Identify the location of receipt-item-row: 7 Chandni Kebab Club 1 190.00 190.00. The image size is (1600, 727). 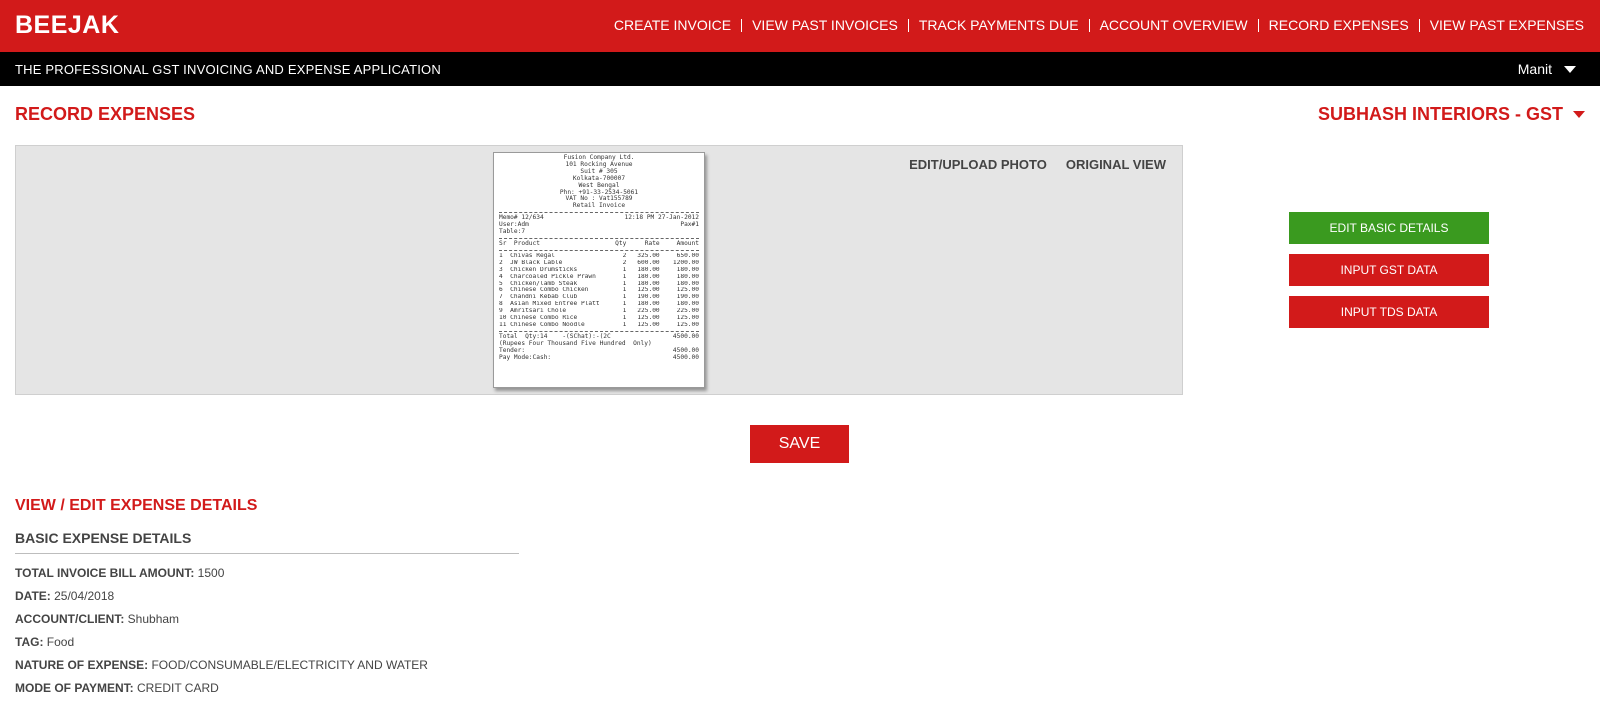
(599, 297).